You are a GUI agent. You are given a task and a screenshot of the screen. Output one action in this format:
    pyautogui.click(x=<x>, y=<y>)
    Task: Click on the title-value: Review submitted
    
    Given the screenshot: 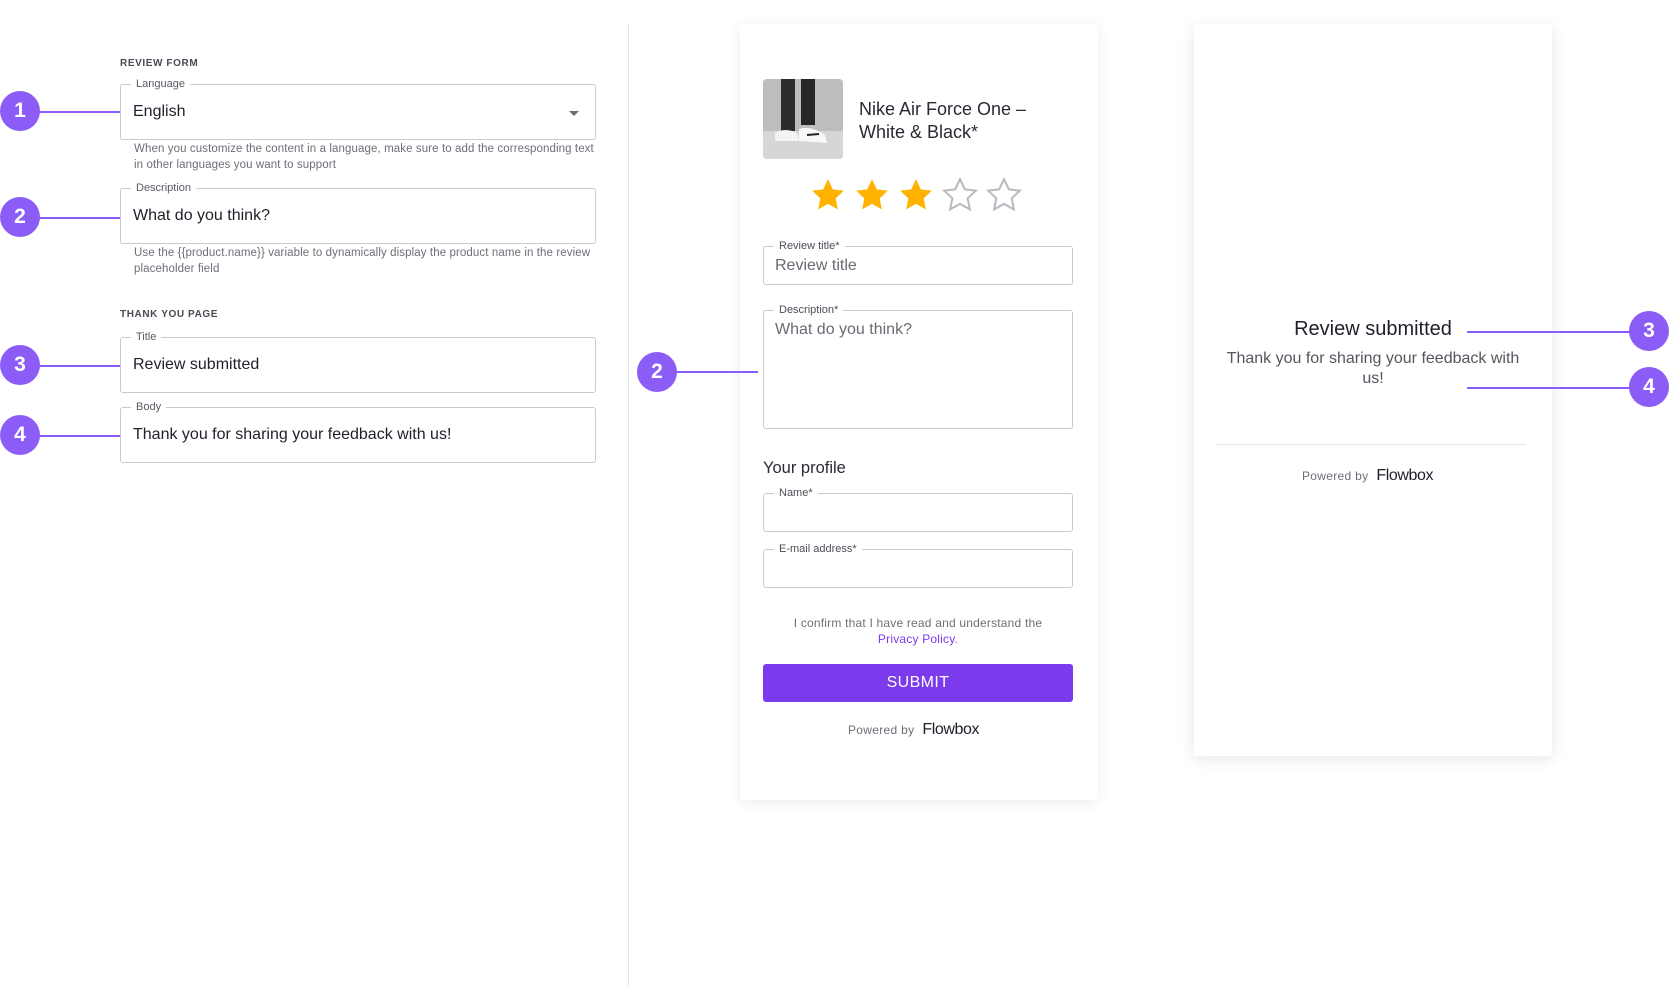 What is the action you would take?
    pyautogui.click(x=196, y=364)
    